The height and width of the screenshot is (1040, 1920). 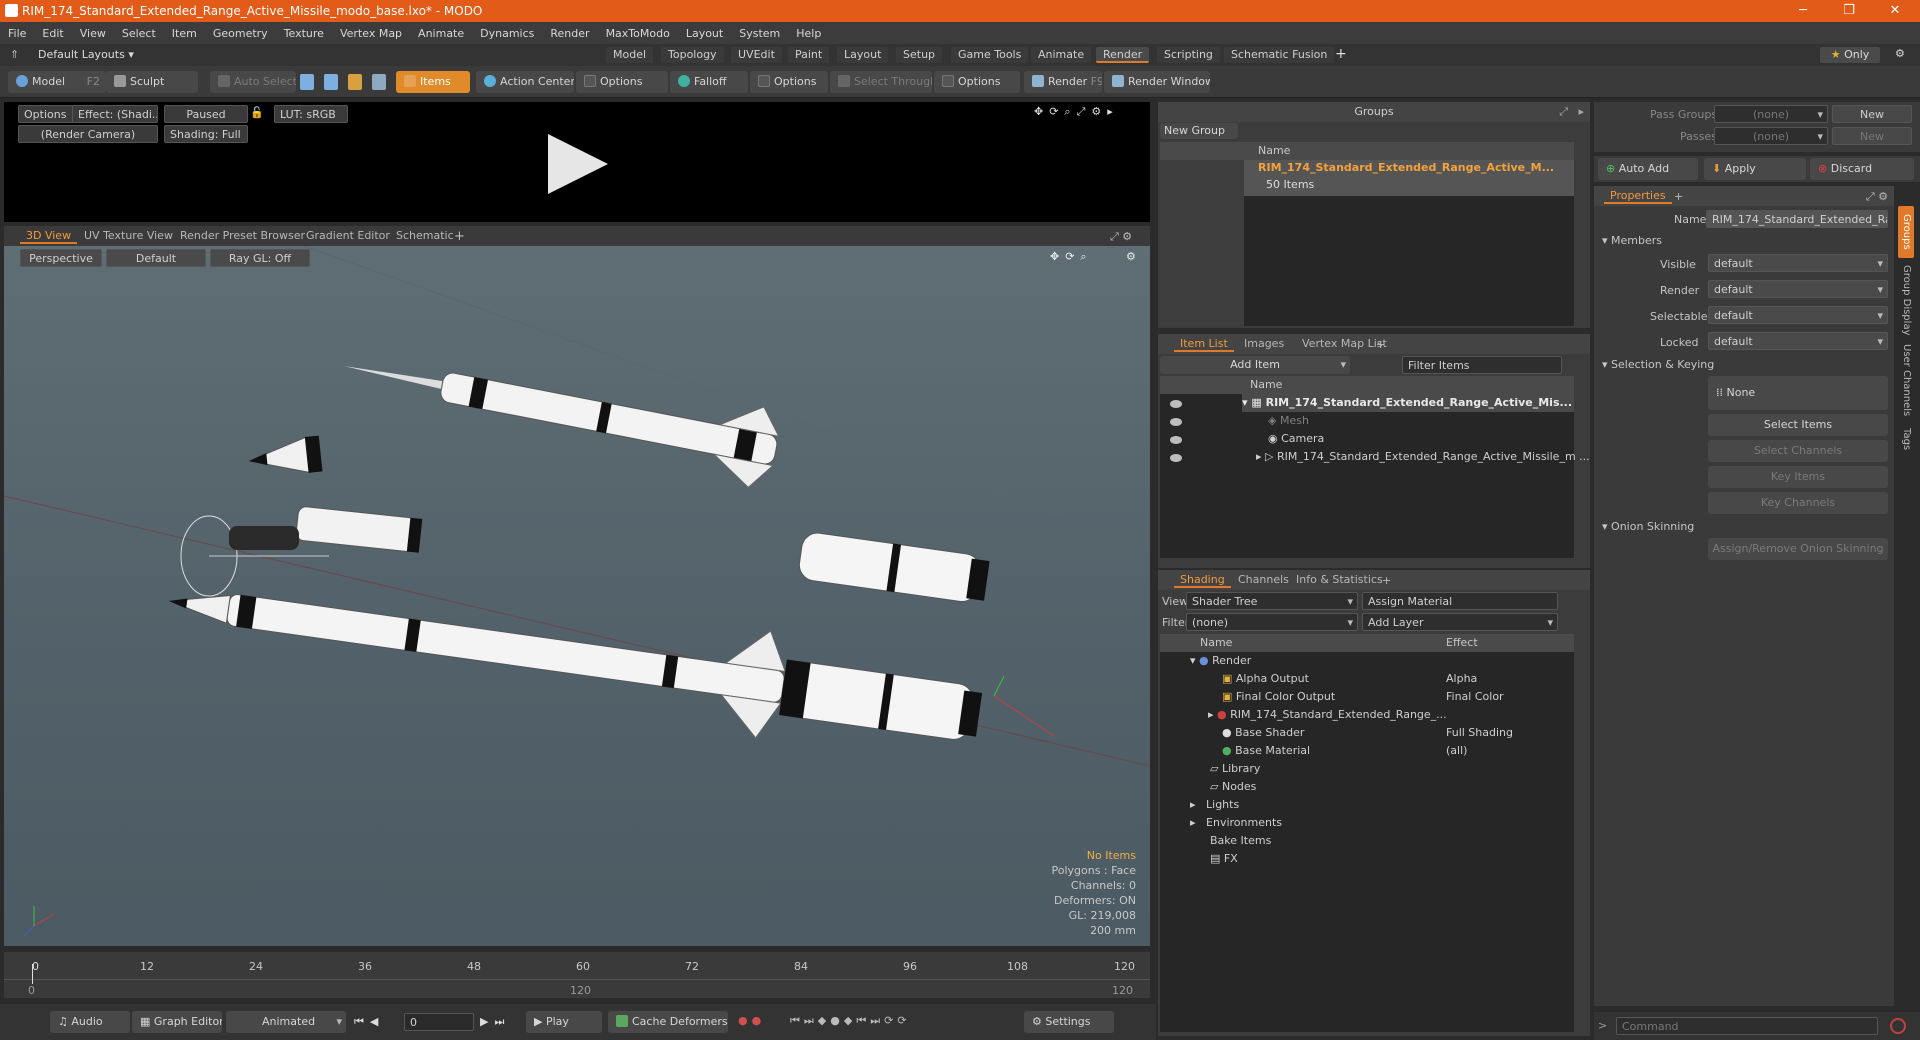 I want to click on panel-menu-icon: ▸, so click(x=1581, y=112).